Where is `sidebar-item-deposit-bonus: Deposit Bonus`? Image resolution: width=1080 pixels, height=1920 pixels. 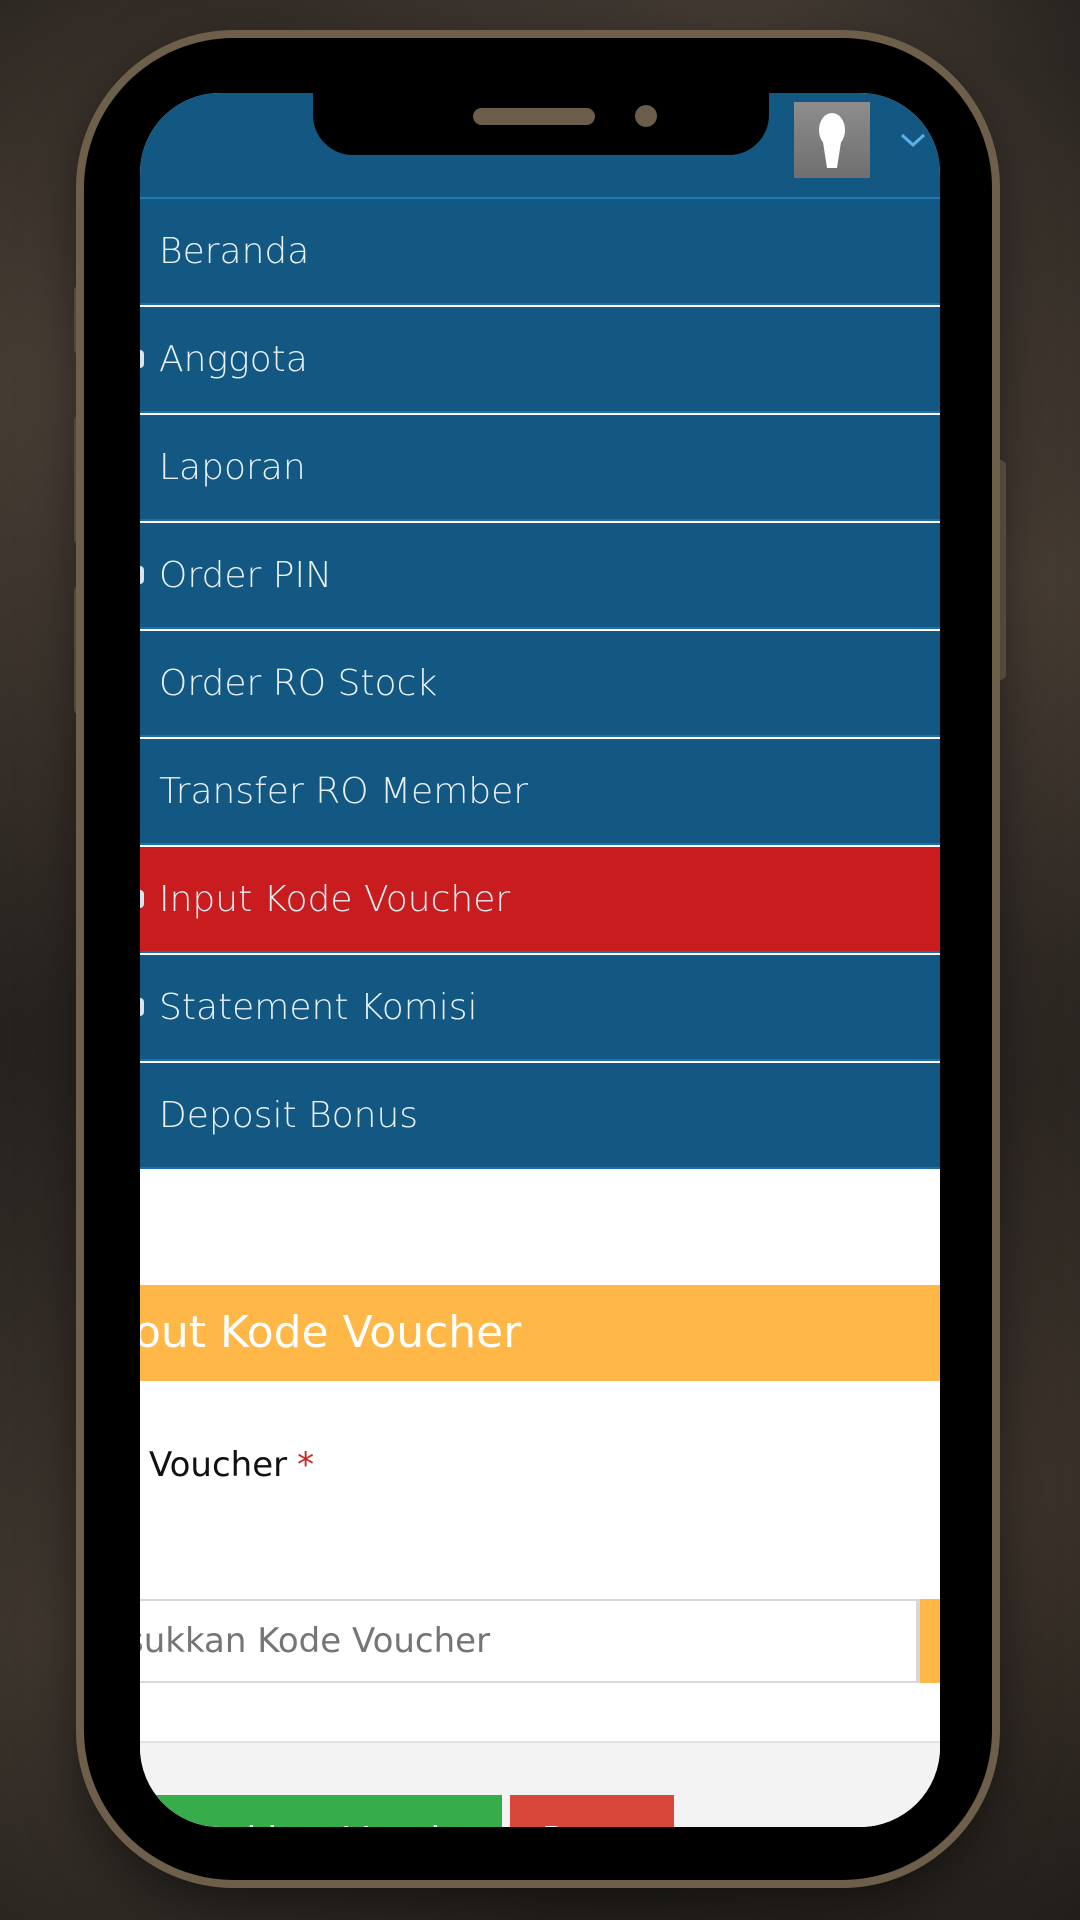 sidebar-item-deposit-bonus: Deposit Bonus is located at coordinates (540, 1116).